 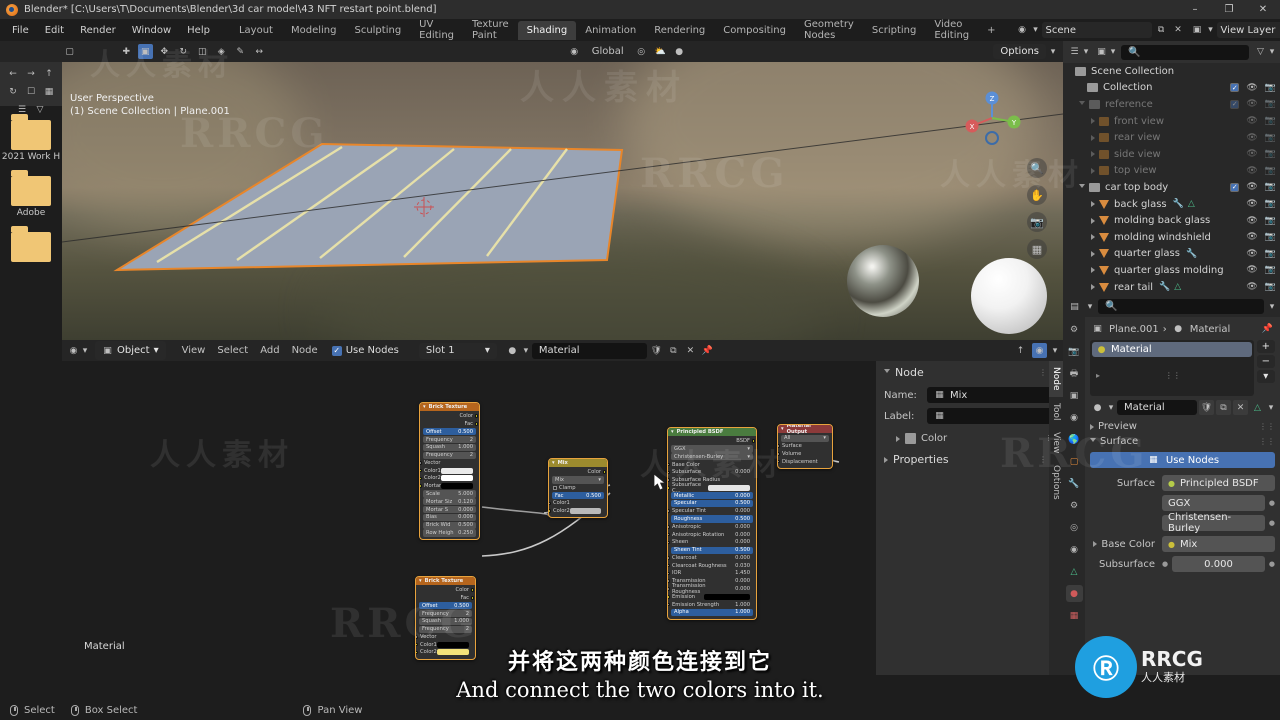 What do you see at coordinates (1037, 222) in the screenshot?
I see `camera-icon: 📷` at bounding box center [1037, 222].